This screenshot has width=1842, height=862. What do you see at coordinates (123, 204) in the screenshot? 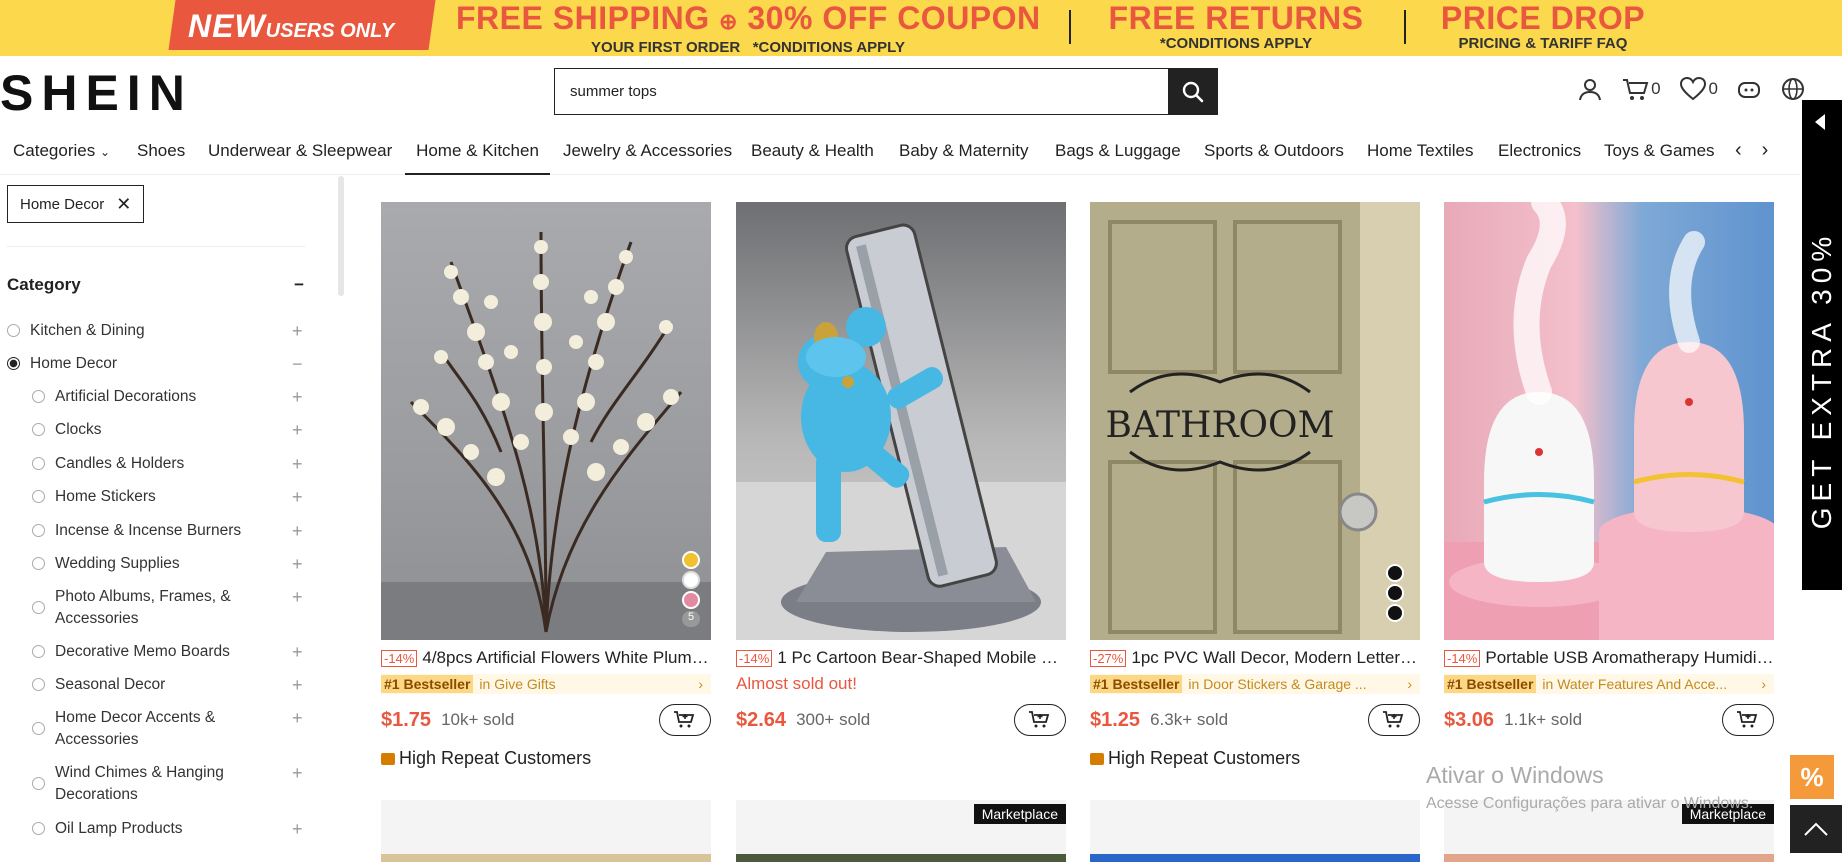
I see `close-icon: ✕` at bounding box center [123, 204].